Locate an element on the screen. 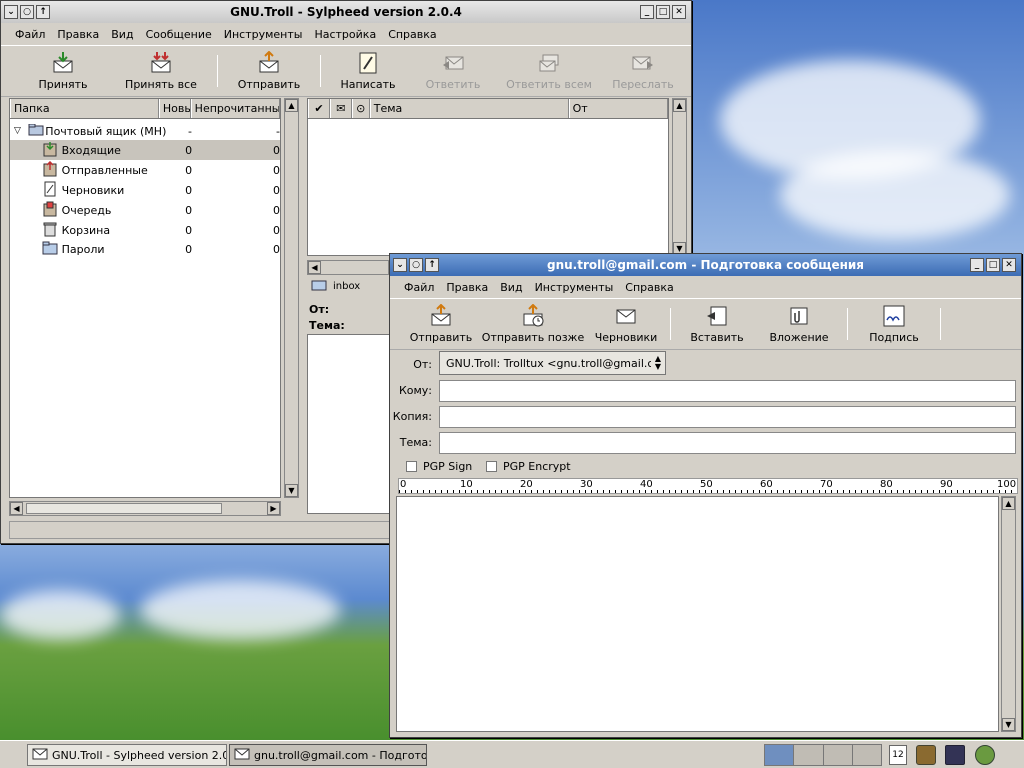  forward-button: Переслать is located at coordinates (643, 71).